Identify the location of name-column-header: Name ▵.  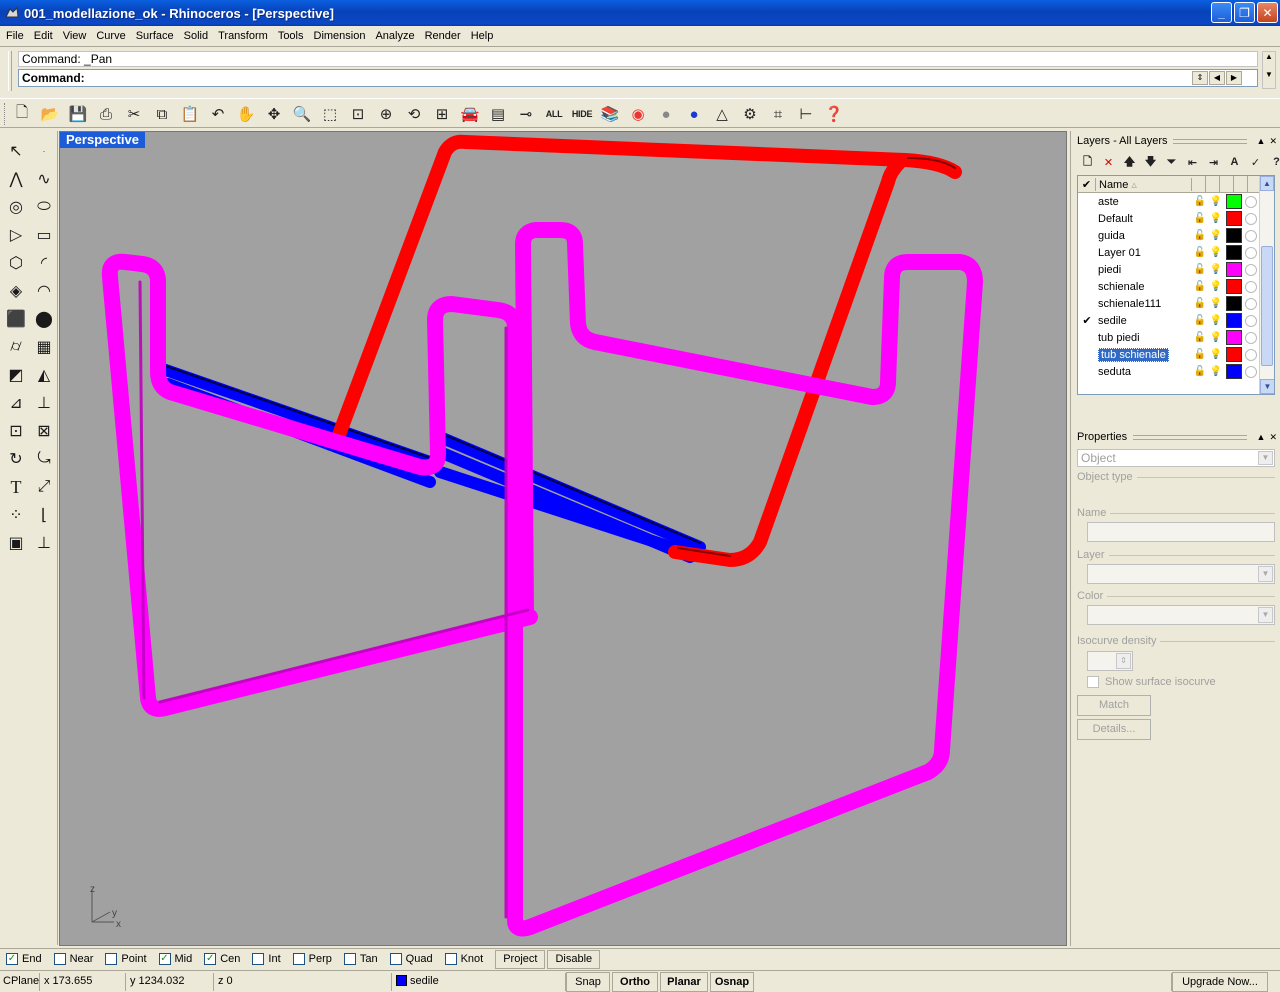
(1144, 184).